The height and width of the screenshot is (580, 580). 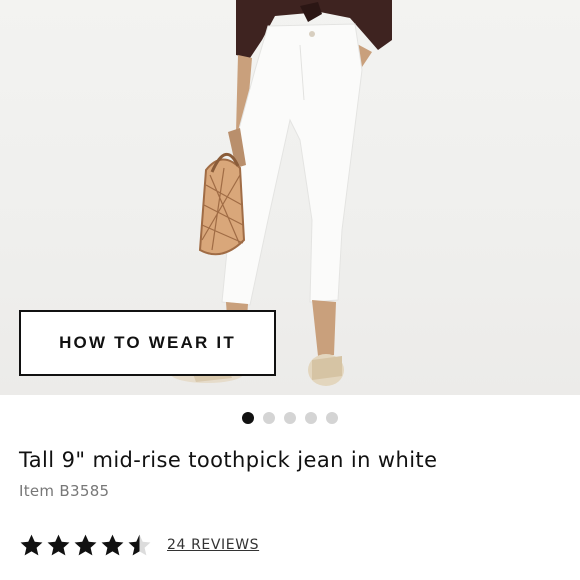 What do you see at coordinates (64, 491) in the screenshot?
I see `item-number: Item B3585` at bounding box center [64, 491].